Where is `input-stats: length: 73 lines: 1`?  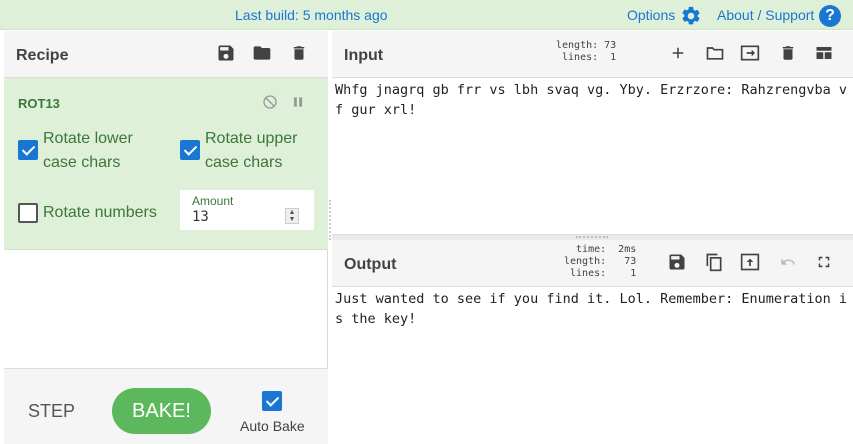
input-stats: length: 73 lines: 1 is located at coordinates (586, 51).